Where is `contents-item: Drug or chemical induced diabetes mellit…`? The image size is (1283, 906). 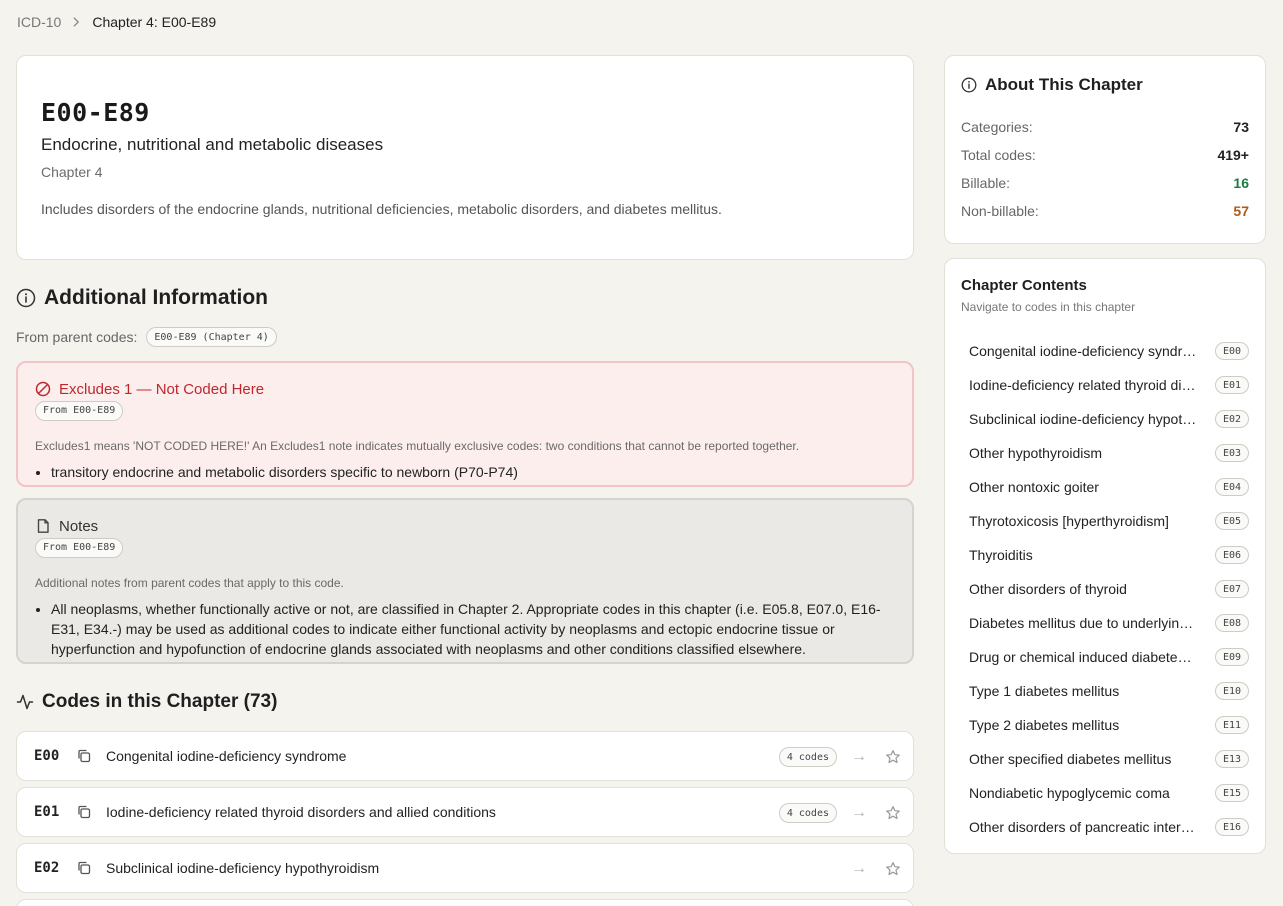
contents-item: Drug or chemical induced diabetes mellit… is located at coordinates (1105, 657).